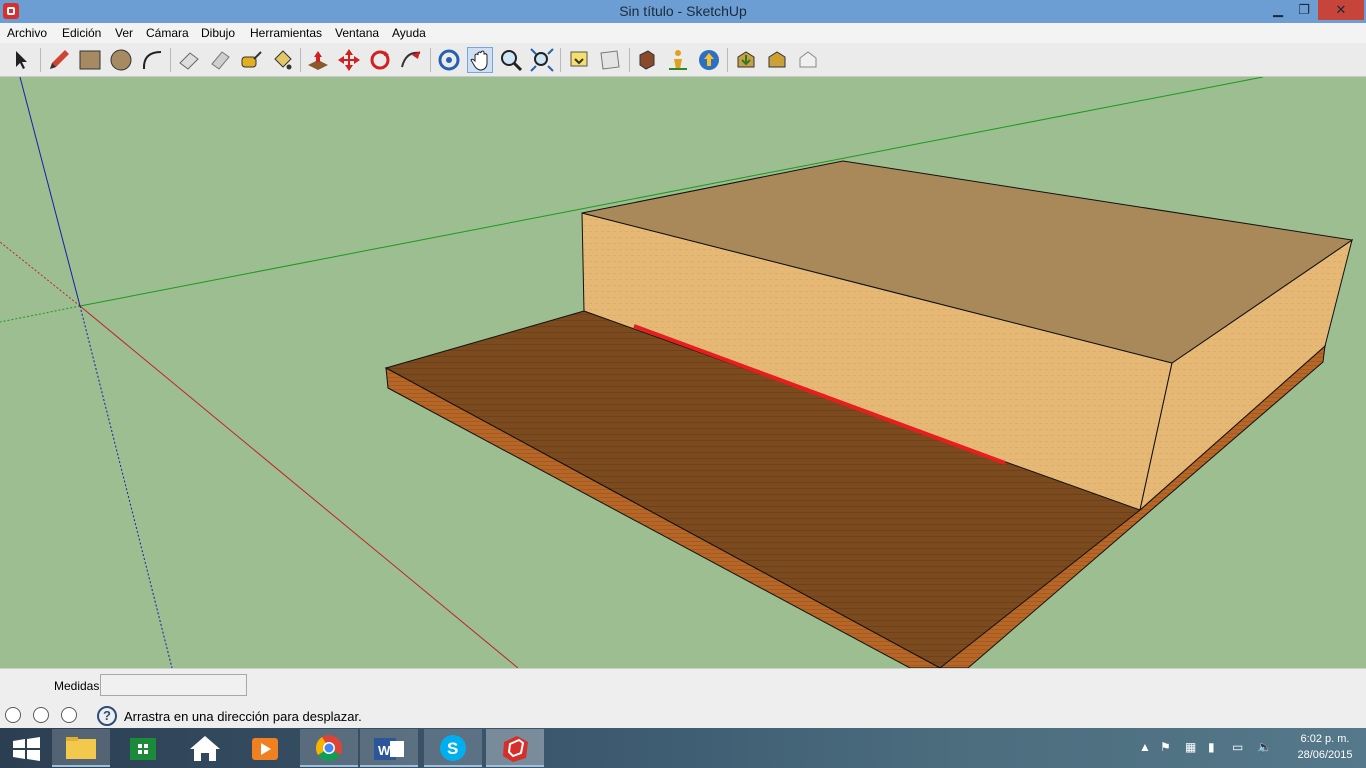 The height and width of the screenshot is (768, 1366). What do you see at coordinates (384, 750) in the screenshot?
I see `svg-text: W` at bounding box center [384, 750].